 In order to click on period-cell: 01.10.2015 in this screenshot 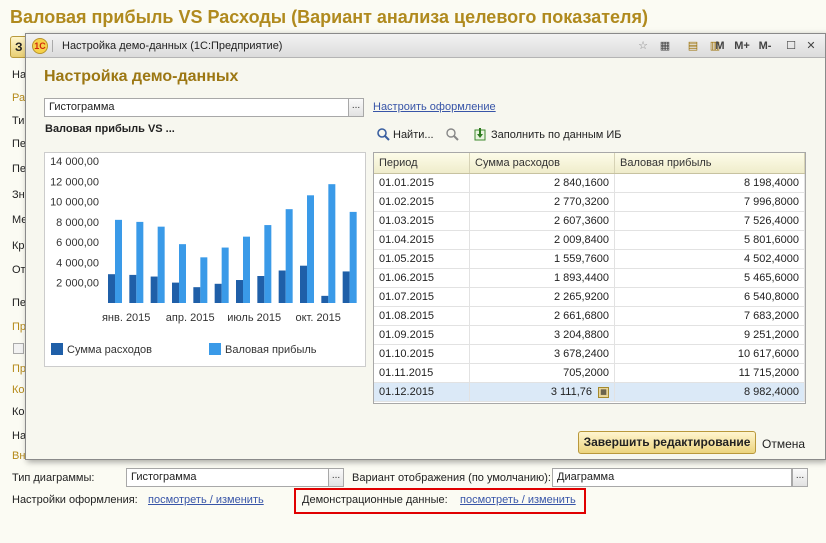, I will do `click(422, 354)`.